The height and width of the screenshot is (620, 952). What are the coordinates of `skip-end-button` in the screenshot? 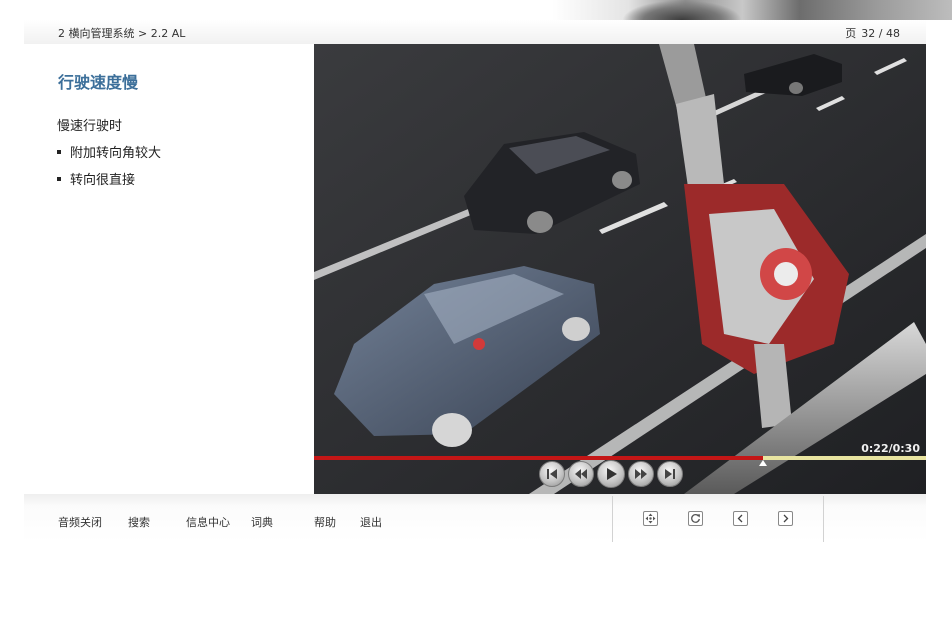 It's located at (670, 474).